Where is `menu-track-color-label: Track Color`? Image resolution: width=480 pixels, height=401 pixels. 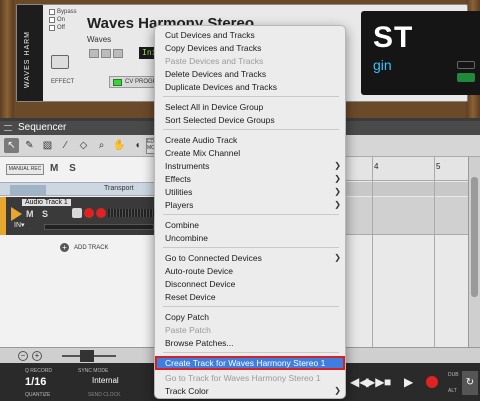 menu-track-color-label: Track Color is located at coordinates (187, 391).